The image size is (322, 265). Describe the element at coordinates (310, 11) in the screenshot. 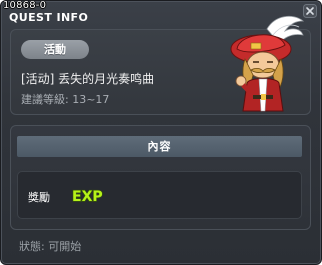

I see `close-icon` at that location.